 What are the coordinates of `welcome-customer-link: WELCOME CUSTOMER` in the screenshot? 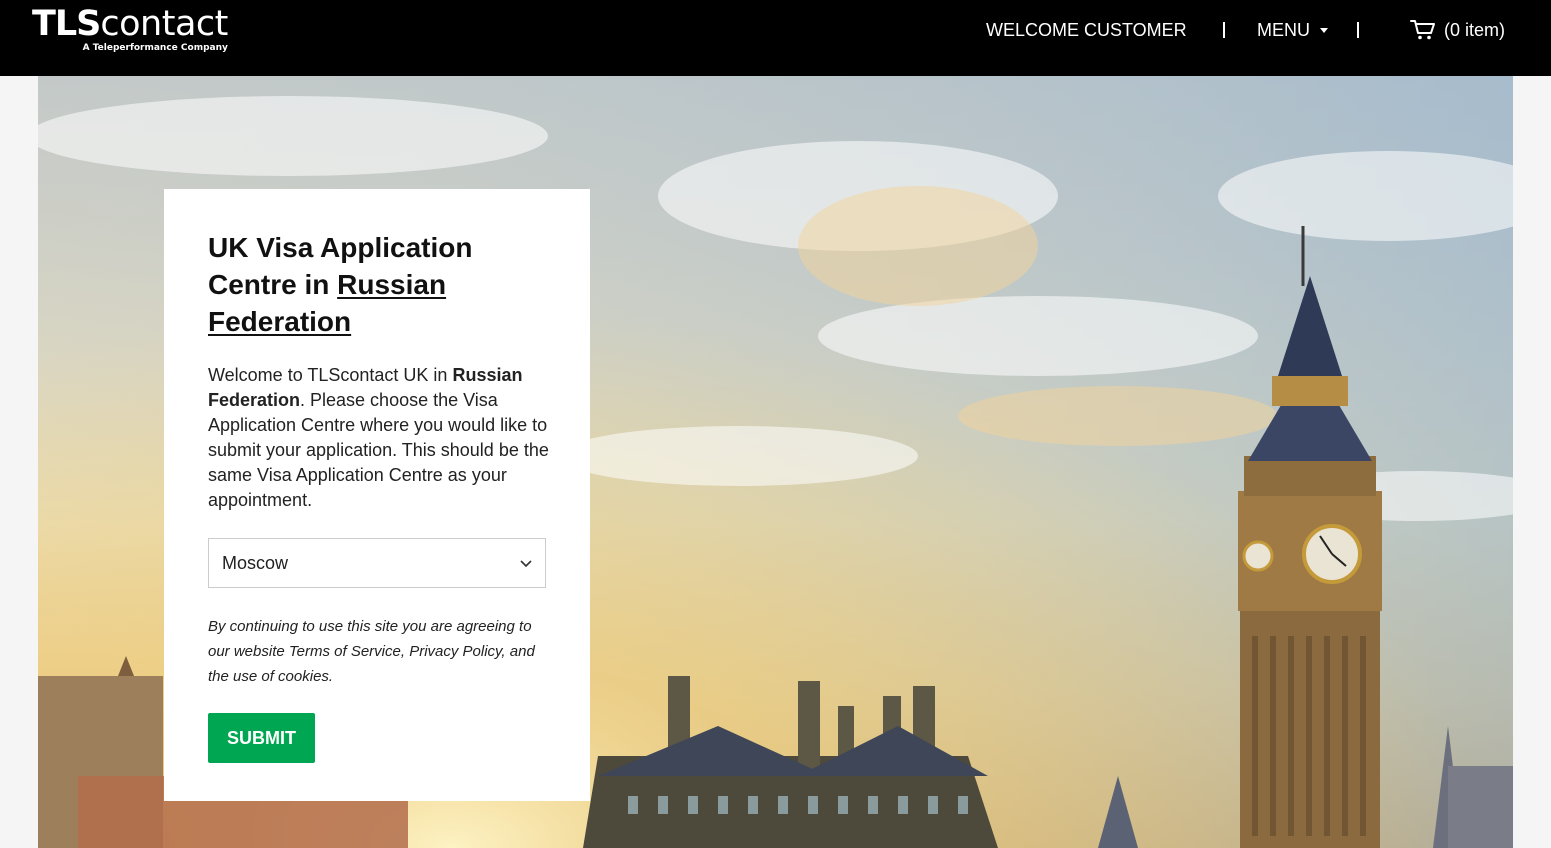 It's located at (1086, 30).